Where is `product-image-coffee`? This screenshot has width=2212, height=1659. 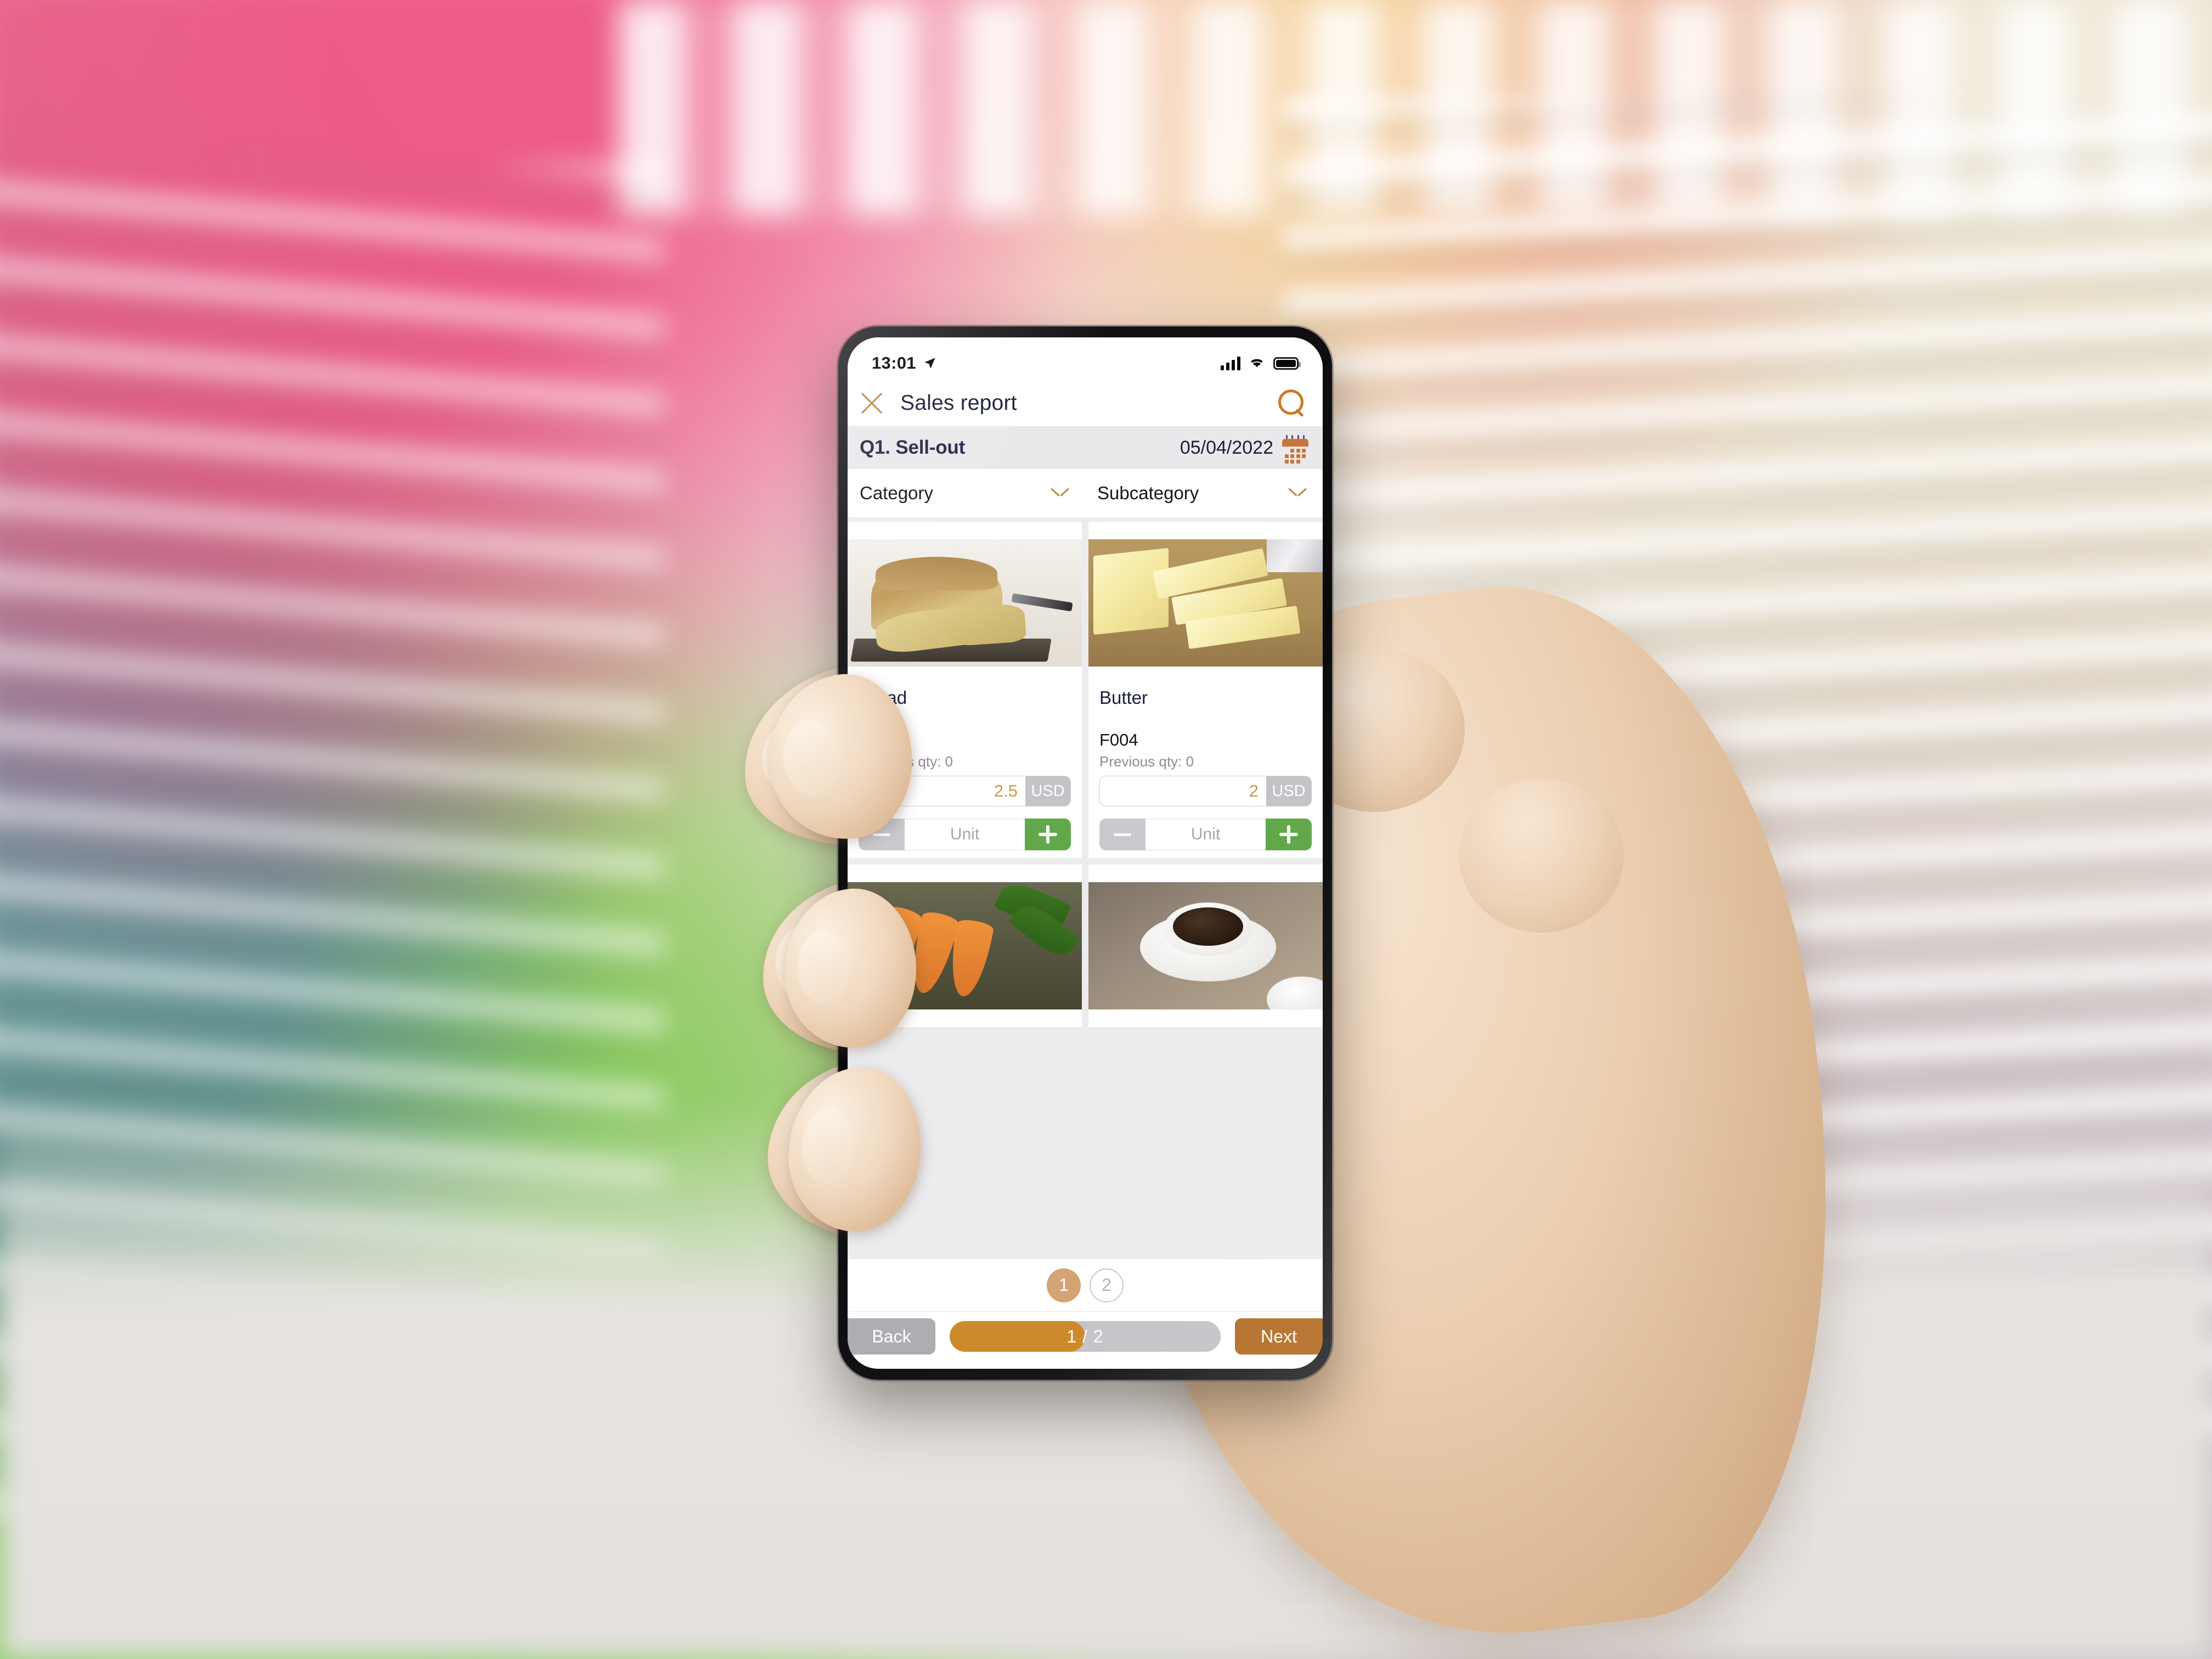 product-image-coffee is located at coordinates (1205, 946).